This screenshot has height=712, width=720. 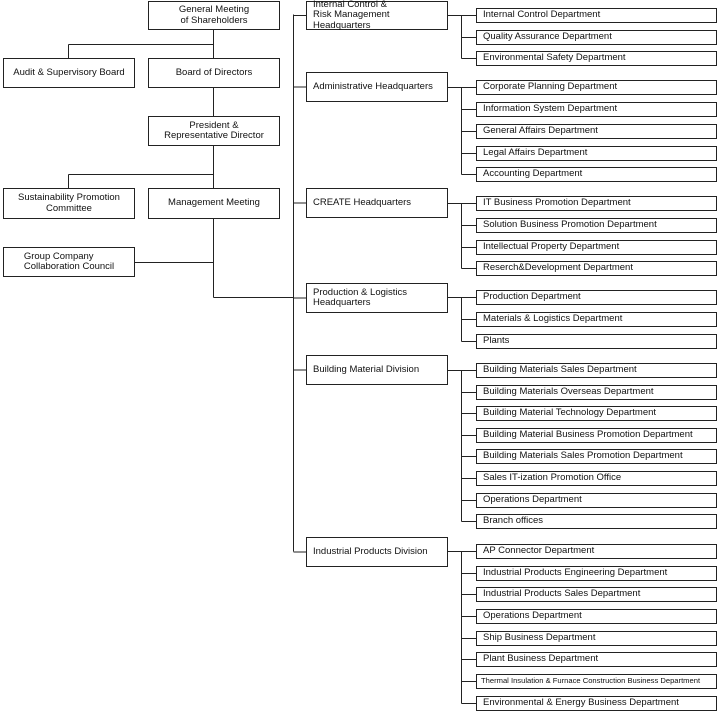 I want to click on department-box: Plants, so click(x=596, y=341).